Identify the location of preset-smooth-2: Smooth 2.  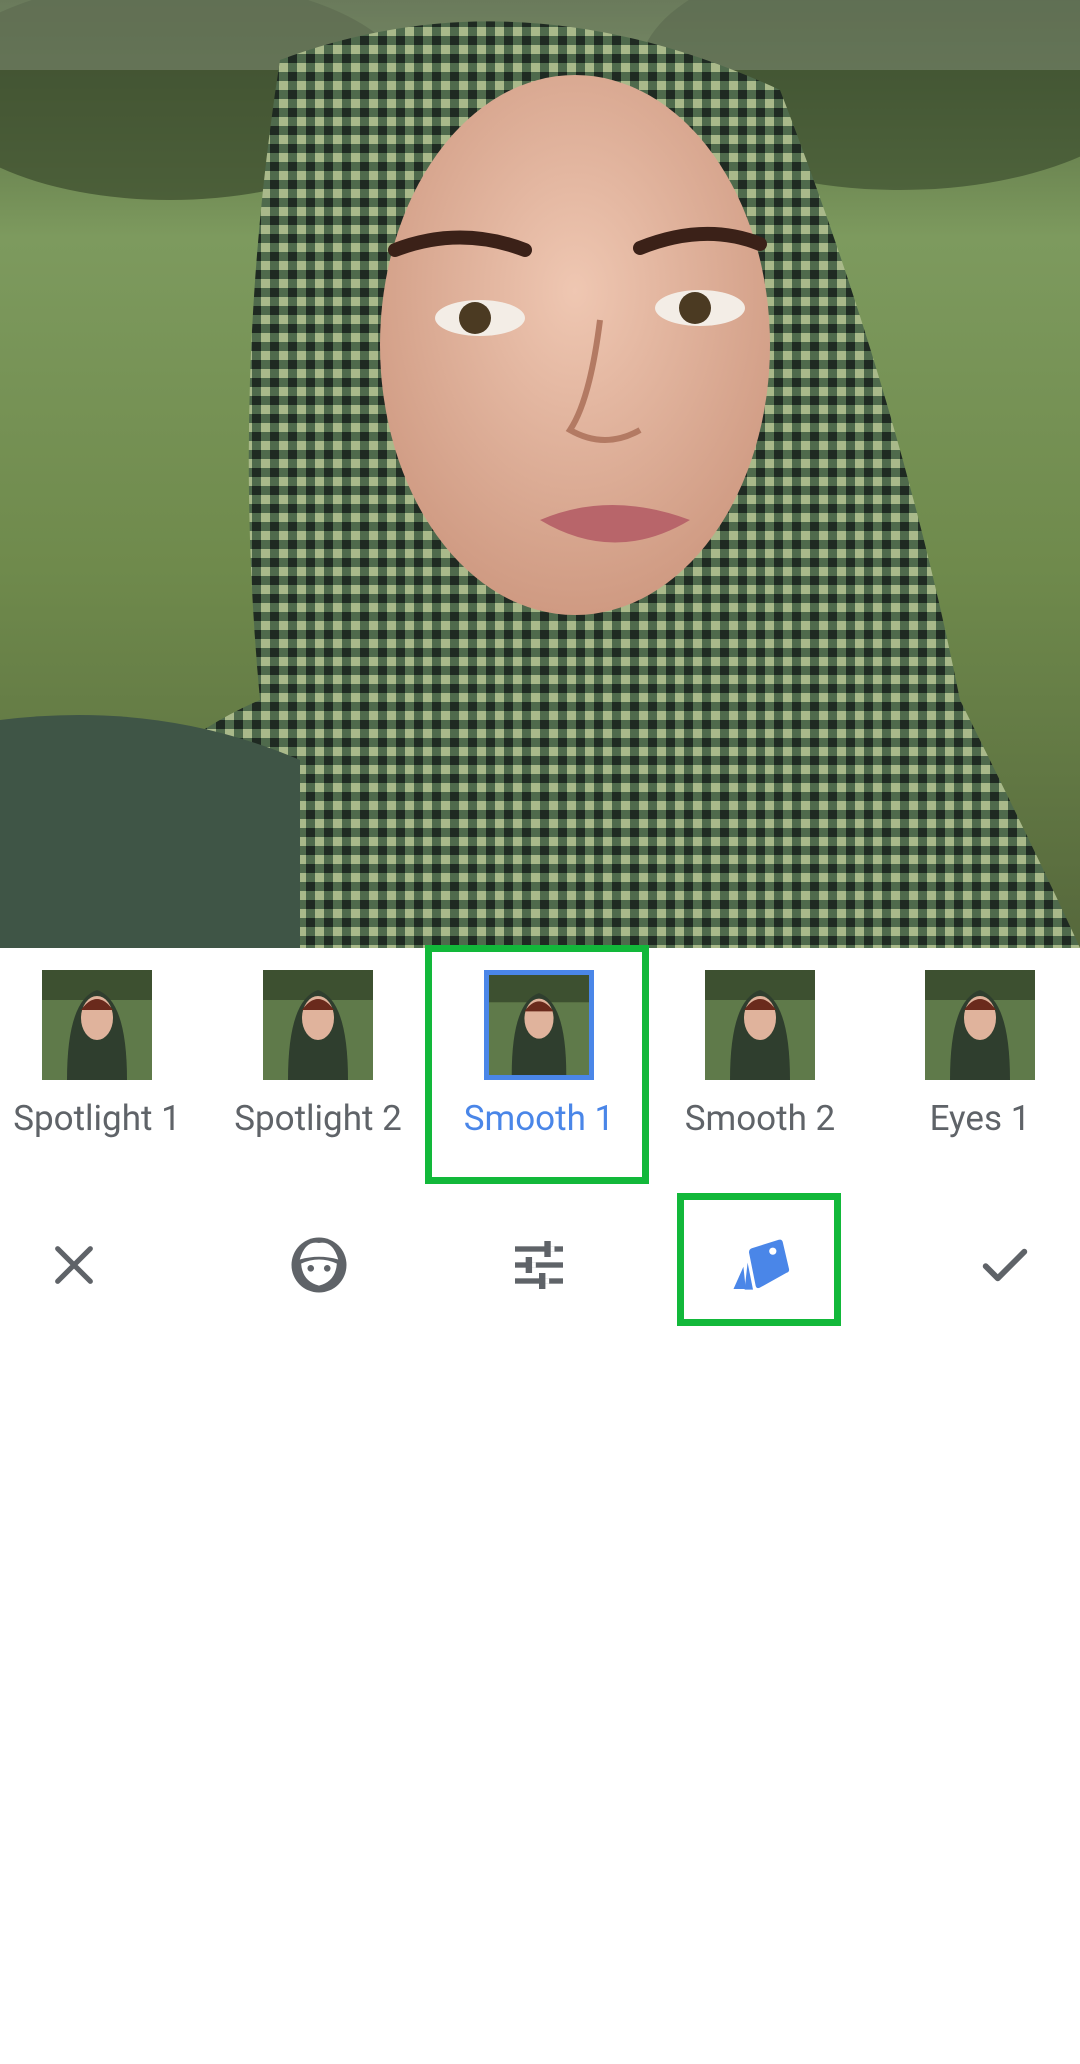
(760, 1066).